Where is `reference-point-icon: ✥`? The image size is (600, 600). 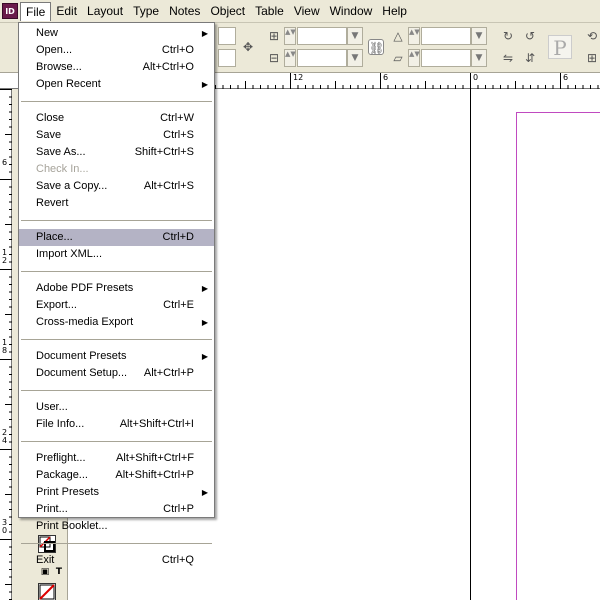 reference-point-icon: ✥ is located at coordinates (248, 47).